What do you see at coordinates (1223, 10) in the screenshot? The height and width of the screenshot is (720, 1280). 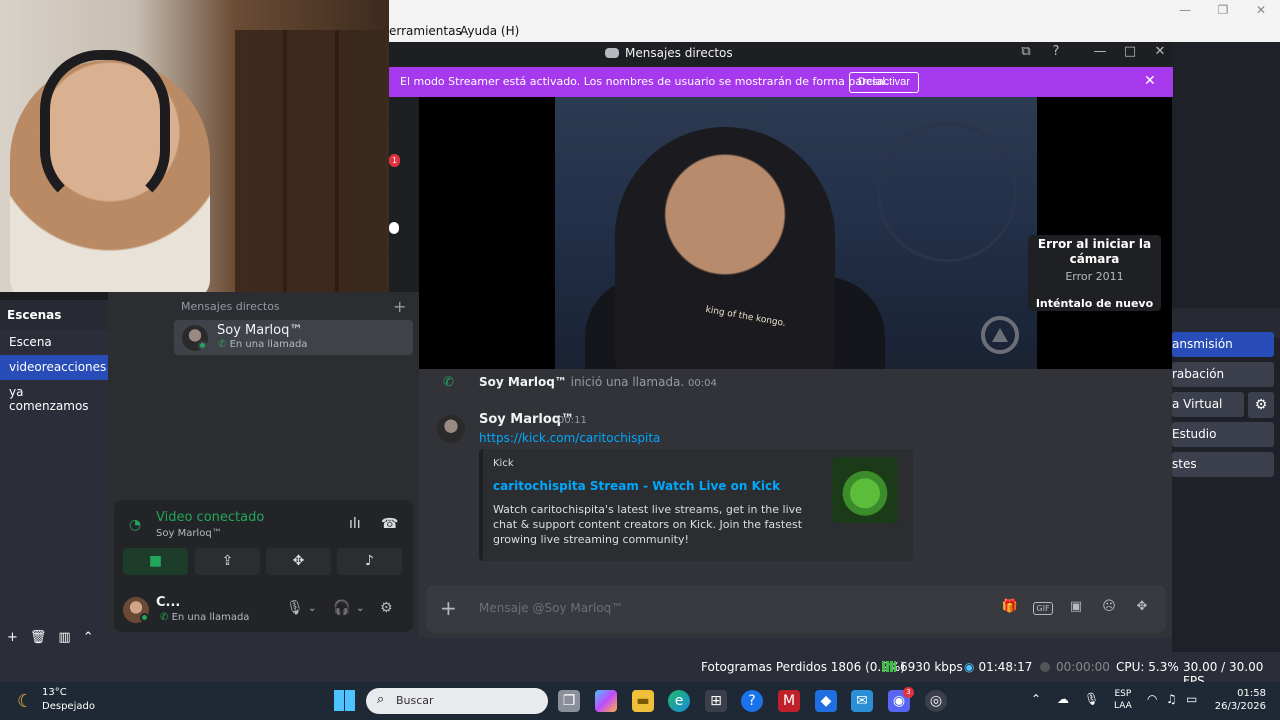 I see `restore-icon: ❐` at bounding box center [1223, 10].